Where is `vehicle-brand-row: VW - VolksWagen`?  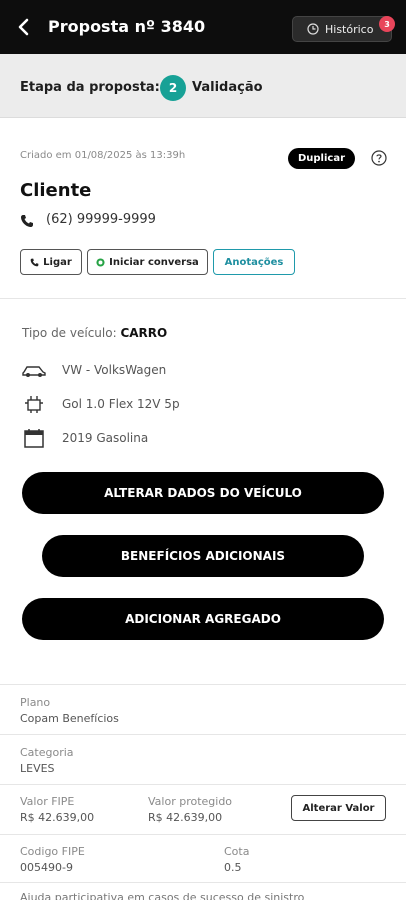
vehicle-brand-row: VW - VolksWagen is located at coordinates (192, 371).